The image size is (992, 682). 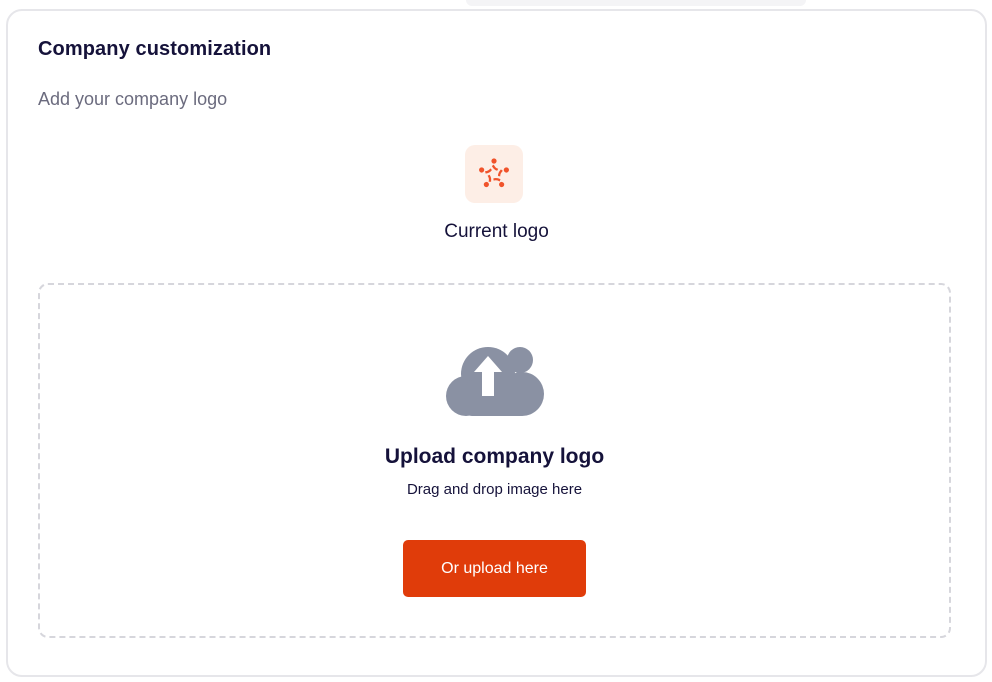 I want to click on company-logo-icon, so click(x=494, y=173).